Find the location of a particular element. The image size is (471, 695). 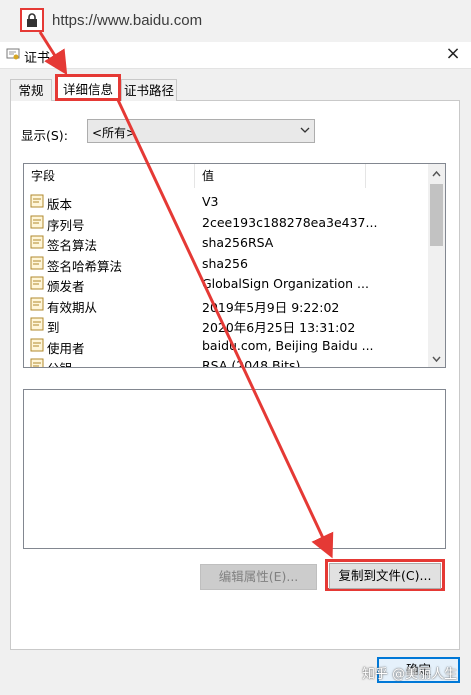

field-name: 签名哈希算法 is located at coordinates (85, 266).